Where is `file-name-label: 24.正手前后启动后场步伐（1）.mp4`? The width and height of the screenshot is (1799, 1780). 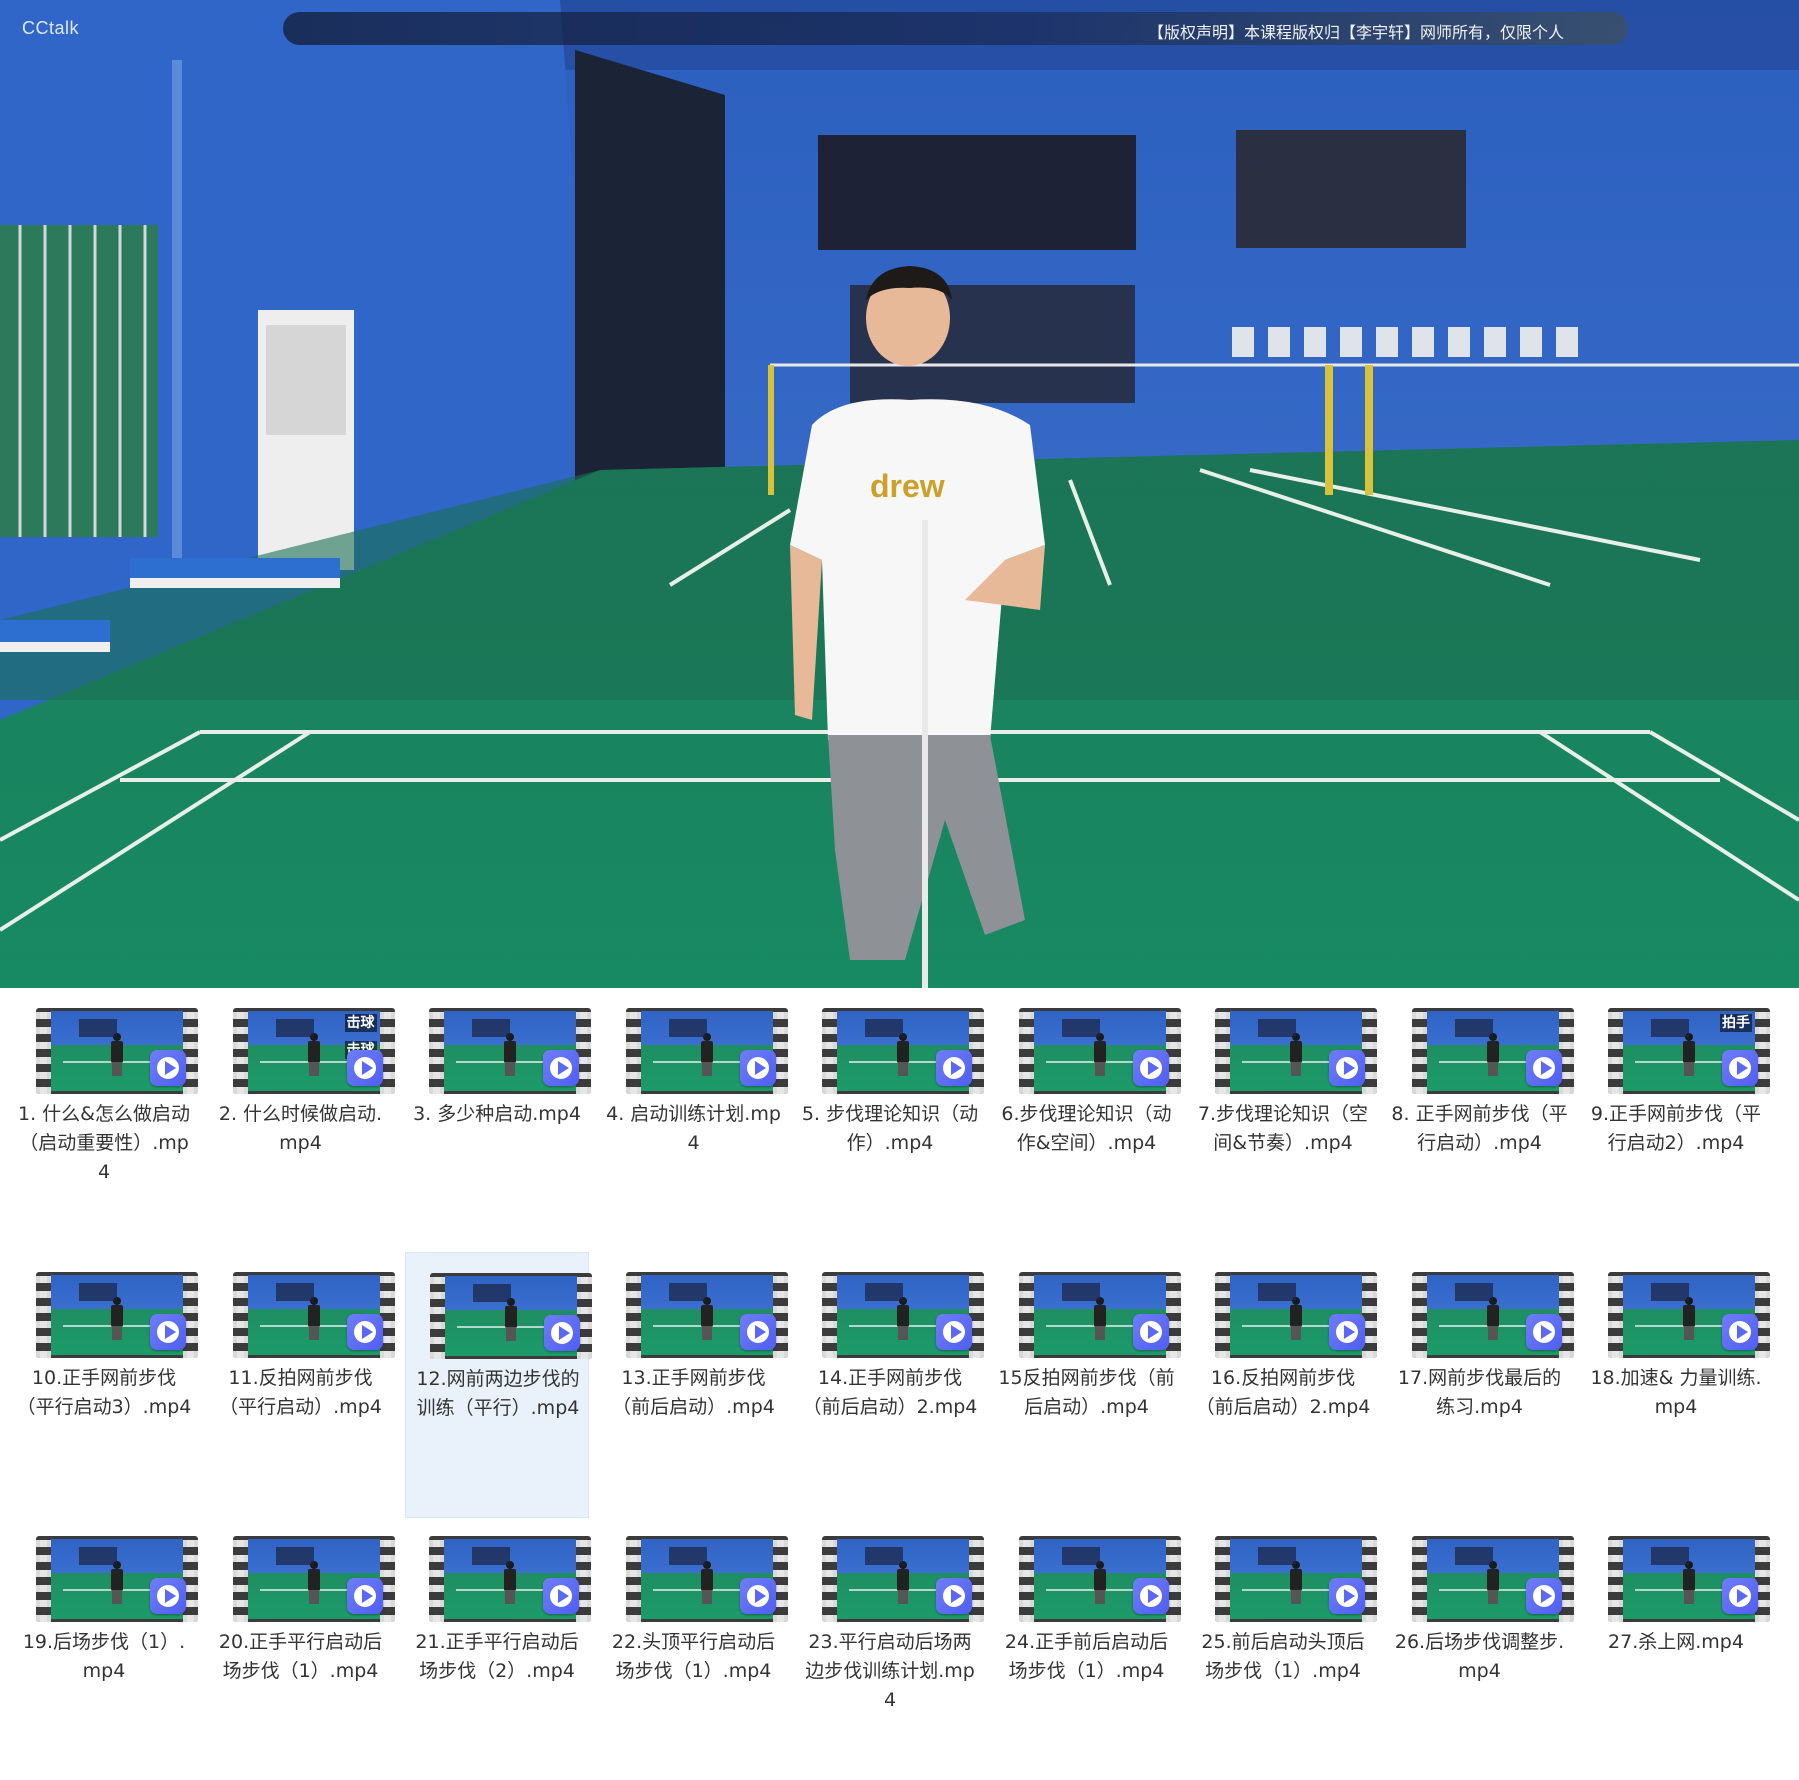 file-name-label: 24.正手前后启动后场步伐（1）.mp4 is located at coordinates (1086, 1656).